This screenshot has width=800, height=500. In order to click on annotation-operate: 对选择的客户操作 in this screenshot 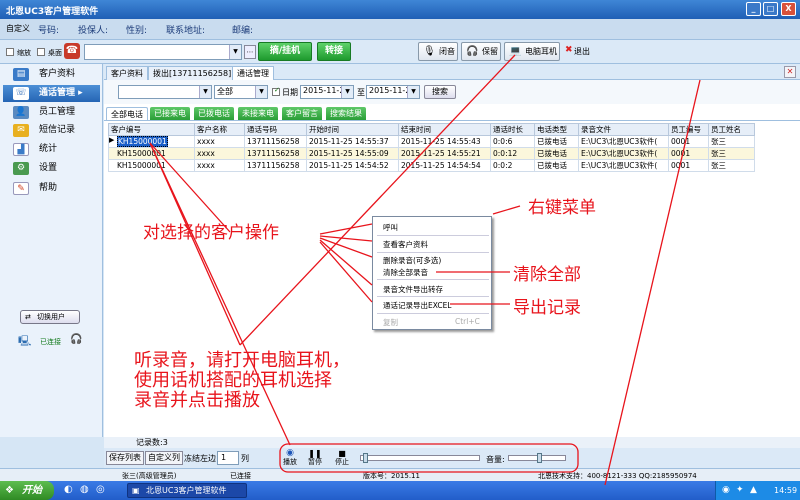, I will do `click(211, 233)`.